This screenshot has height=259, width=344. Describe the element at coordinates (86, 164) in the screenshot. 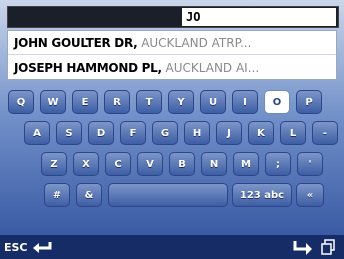

I see `key-row3-1: X` at that location.